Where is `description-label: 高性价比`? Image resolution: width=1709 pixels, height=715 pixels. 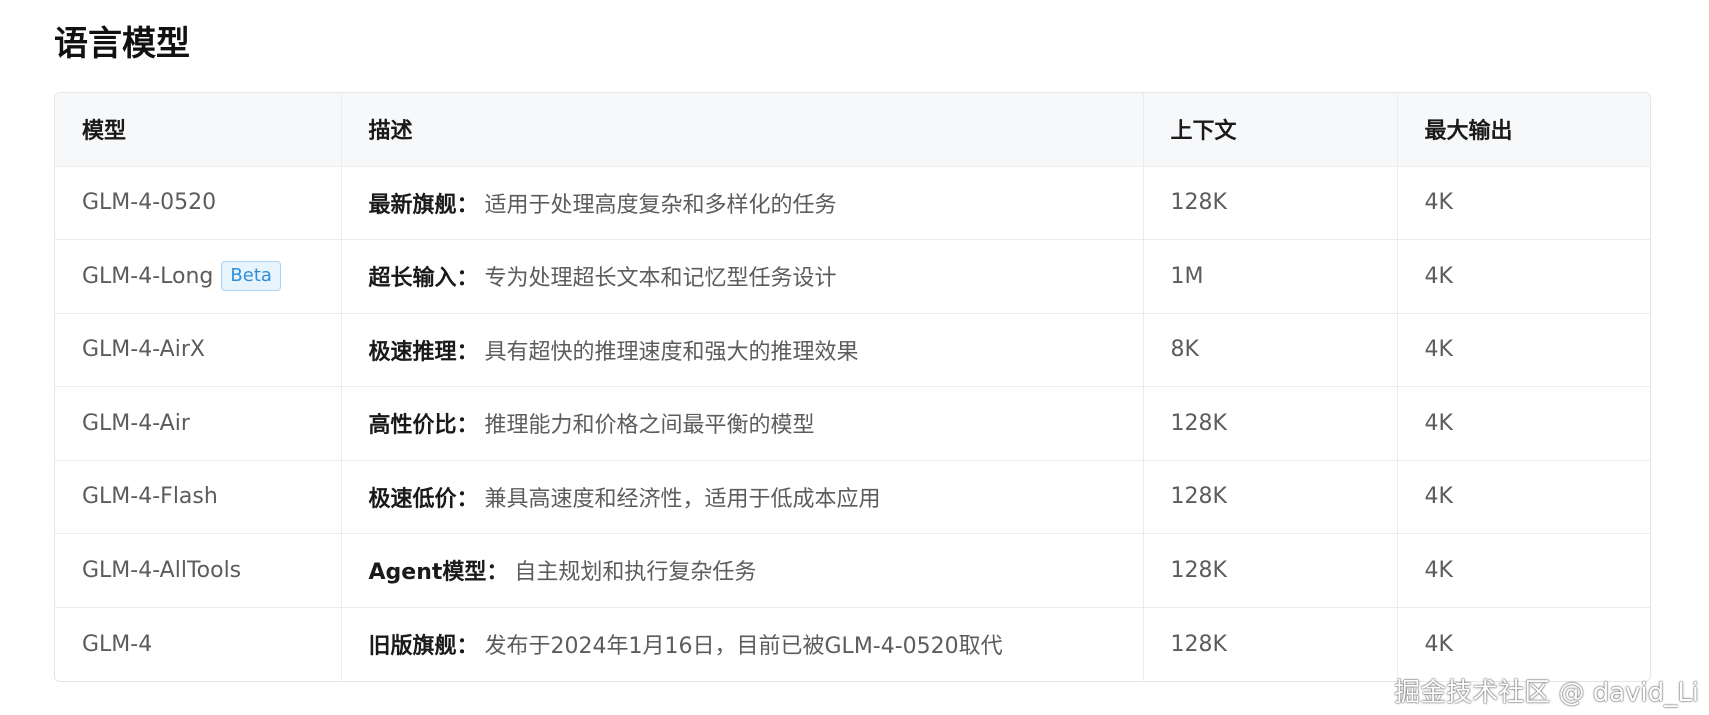 description-label: 高性价比 is located at coordinates (412, 426).